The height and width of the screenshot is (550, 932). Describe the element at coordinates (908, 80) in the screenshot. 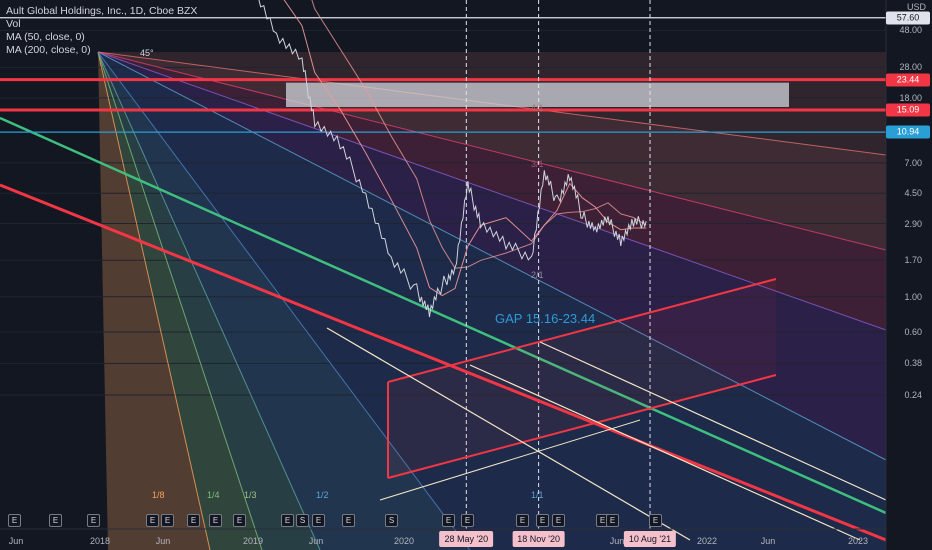

I see `price-level-badge: 23.44` at that location.